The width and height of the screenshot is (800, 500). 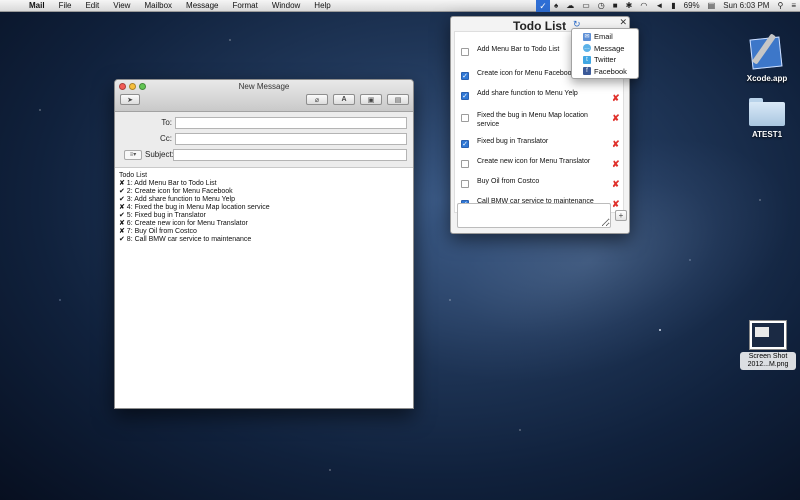 What do you see at coordinates (527, 93) in the screenshot?
I see `todo-item-text: Add share function to Menu Yelp` at bounding box center [527, 93].